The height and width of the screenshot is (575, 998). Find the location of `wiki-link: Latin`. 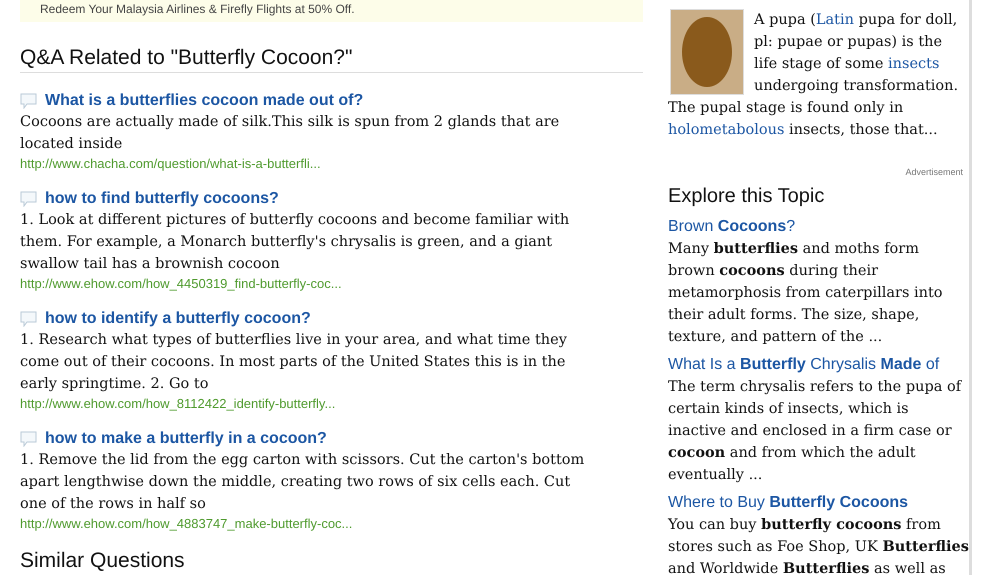

wiki-link: Latin is located at coordinates (835, 20).